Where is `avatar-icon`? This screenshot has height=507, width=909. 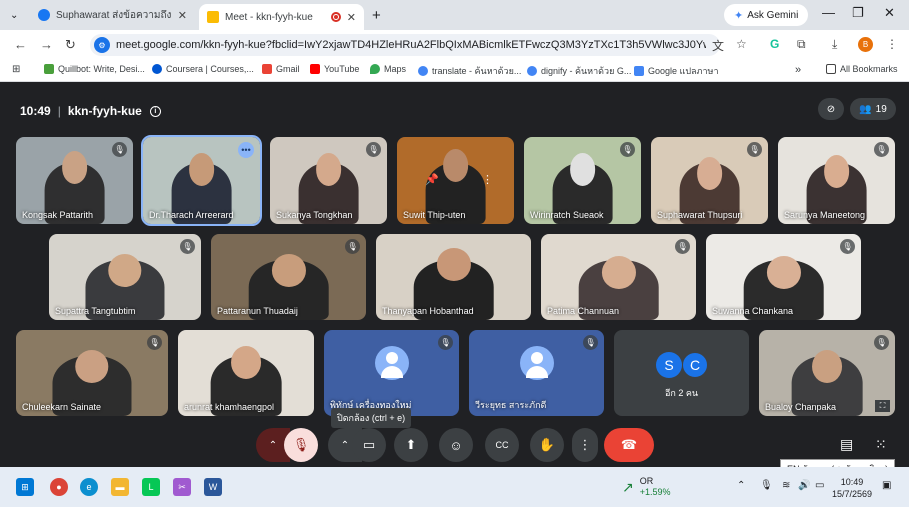 avatar-icon is located at coordinates (536, 362).